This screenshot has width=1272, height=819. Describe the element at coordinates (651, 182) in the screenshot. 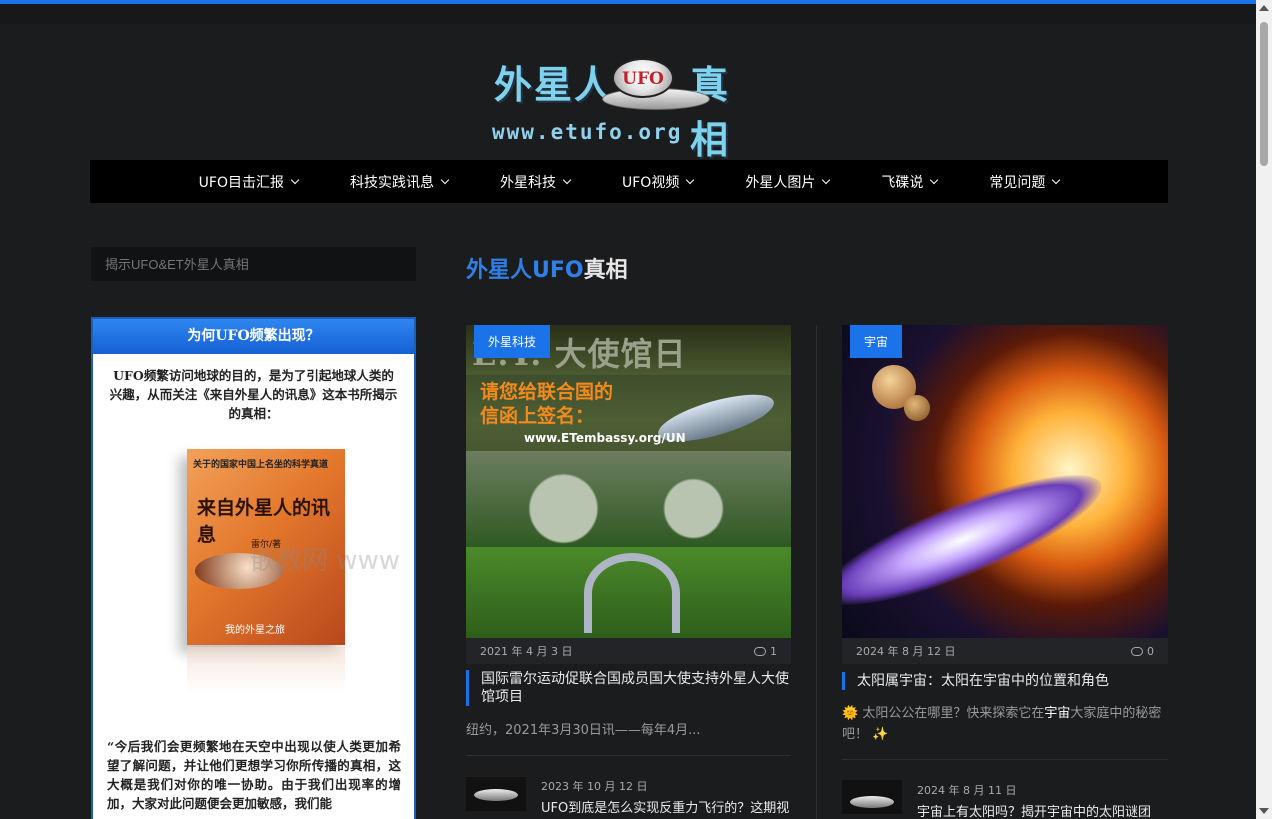

I see `nav-label: UFO视频` at that location.